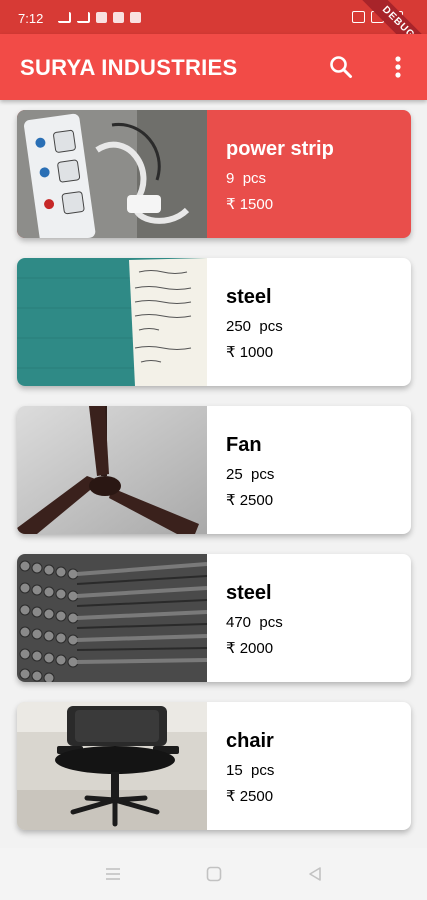  I want to click on product-info: chair 15 pcs ₹ 2500, so click(250, 767).